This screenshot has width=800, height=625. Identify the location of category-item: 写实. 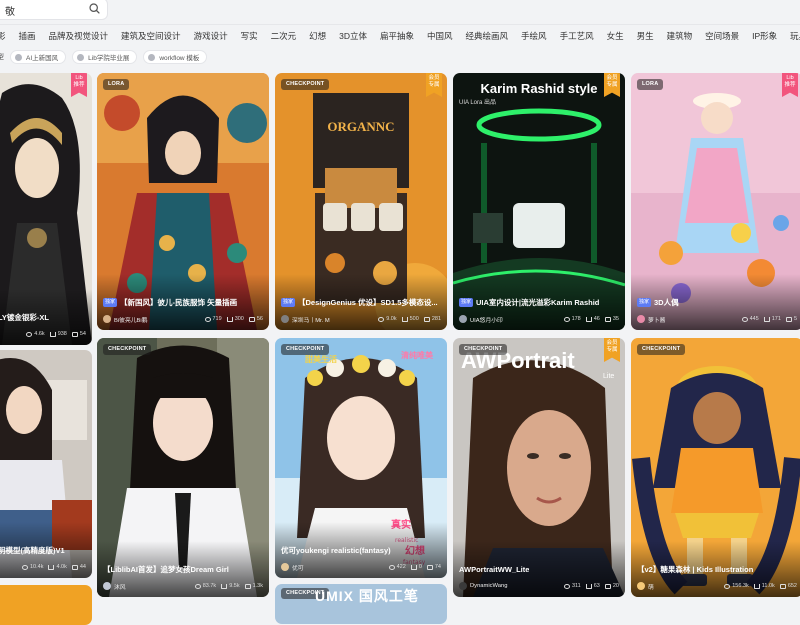
(249, 36).